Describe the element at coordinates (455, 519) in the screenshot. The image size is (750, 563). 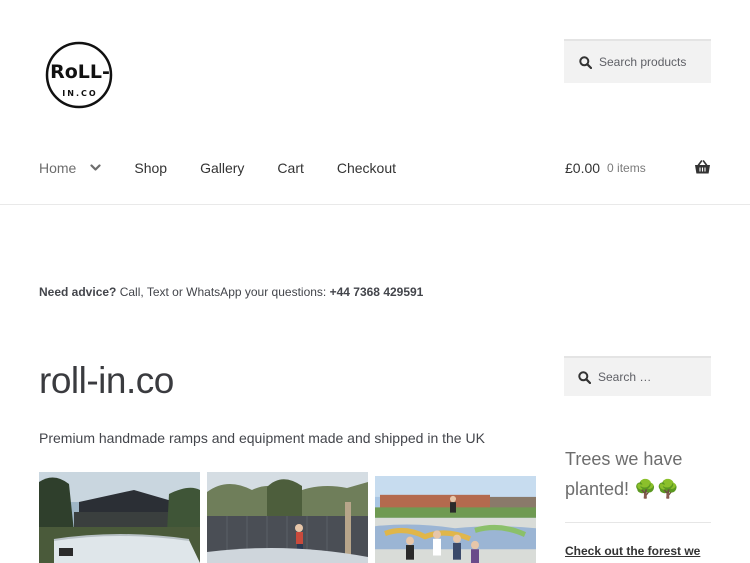
I see `gallery-image-group` at that location.